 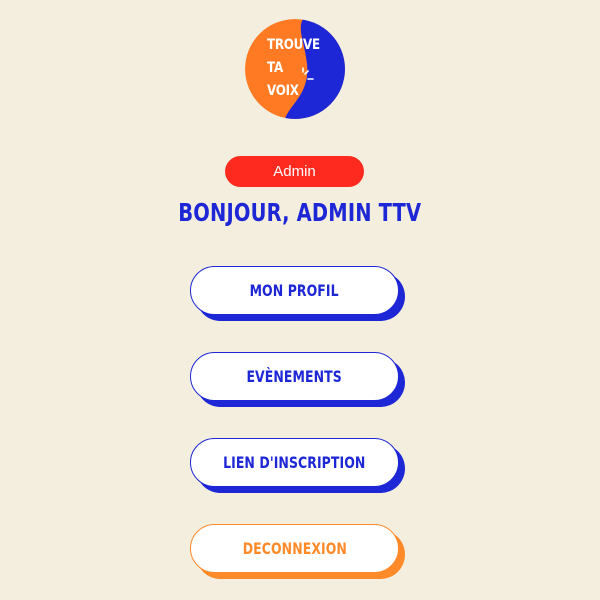 I want to click on logo-line-2: TA, so click(x=275, y=68).